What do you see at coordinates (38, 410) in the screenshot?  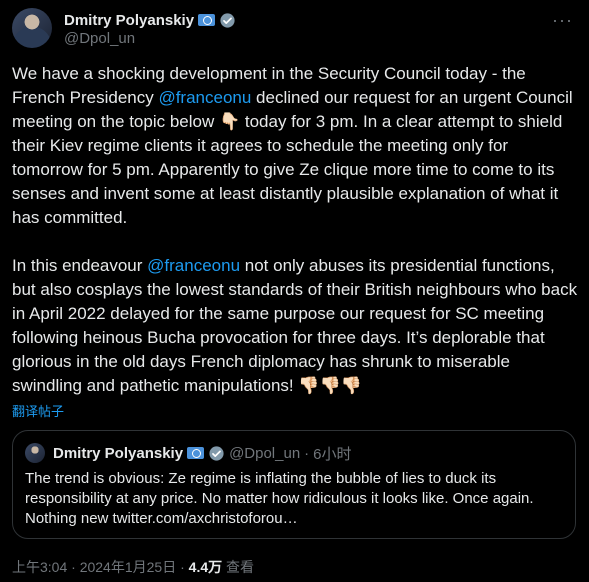 I see `translate-post-link: 翻译帖子` at bounding box center [38, 410].